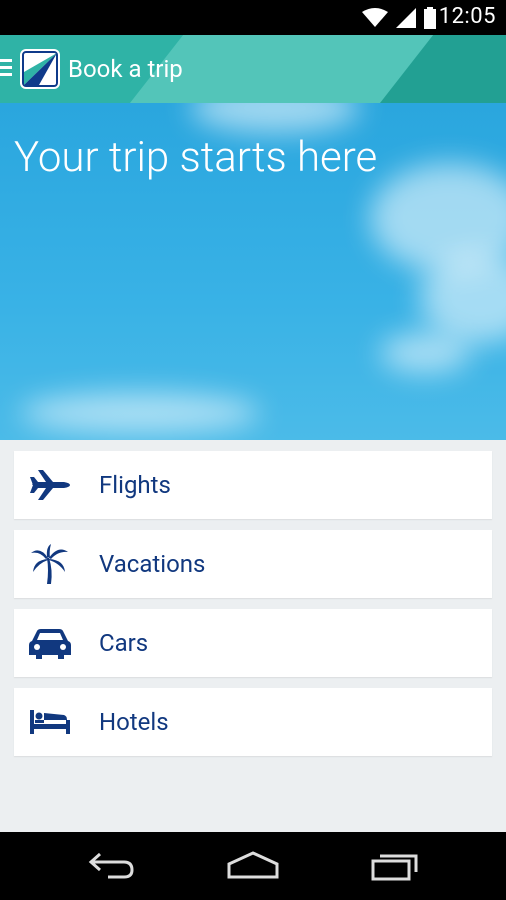 The height and width of the screenshot is (900, 506). Describe the element at coordinates (50, 722) in the screenshot. I see `bed-icon` at that location.